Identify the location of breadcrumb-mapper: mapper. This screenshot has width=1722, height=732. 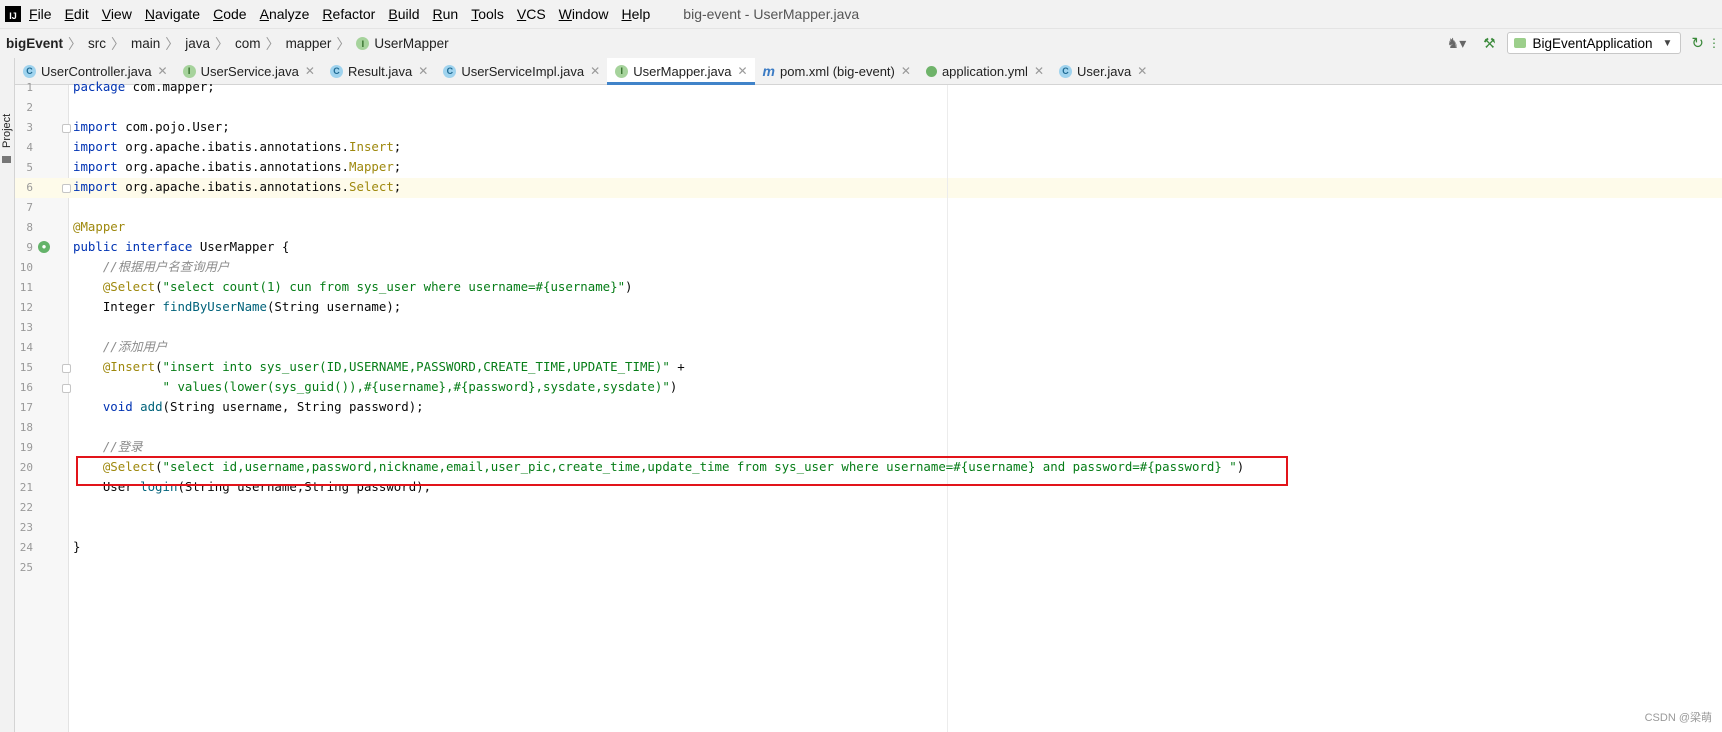
(309, 43).